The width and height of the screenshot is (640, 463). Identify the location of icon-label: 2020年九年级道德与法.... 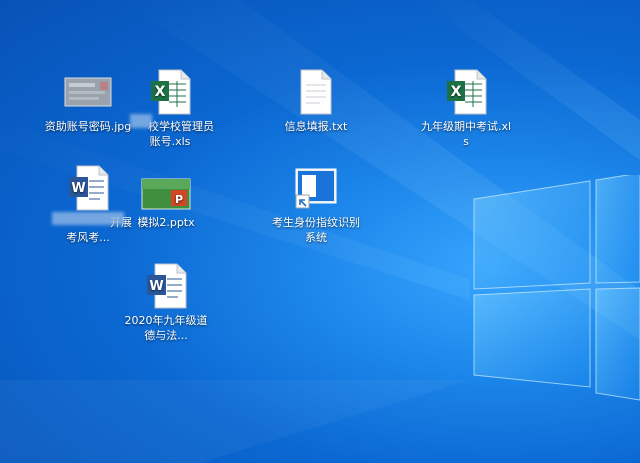
(166, 328).